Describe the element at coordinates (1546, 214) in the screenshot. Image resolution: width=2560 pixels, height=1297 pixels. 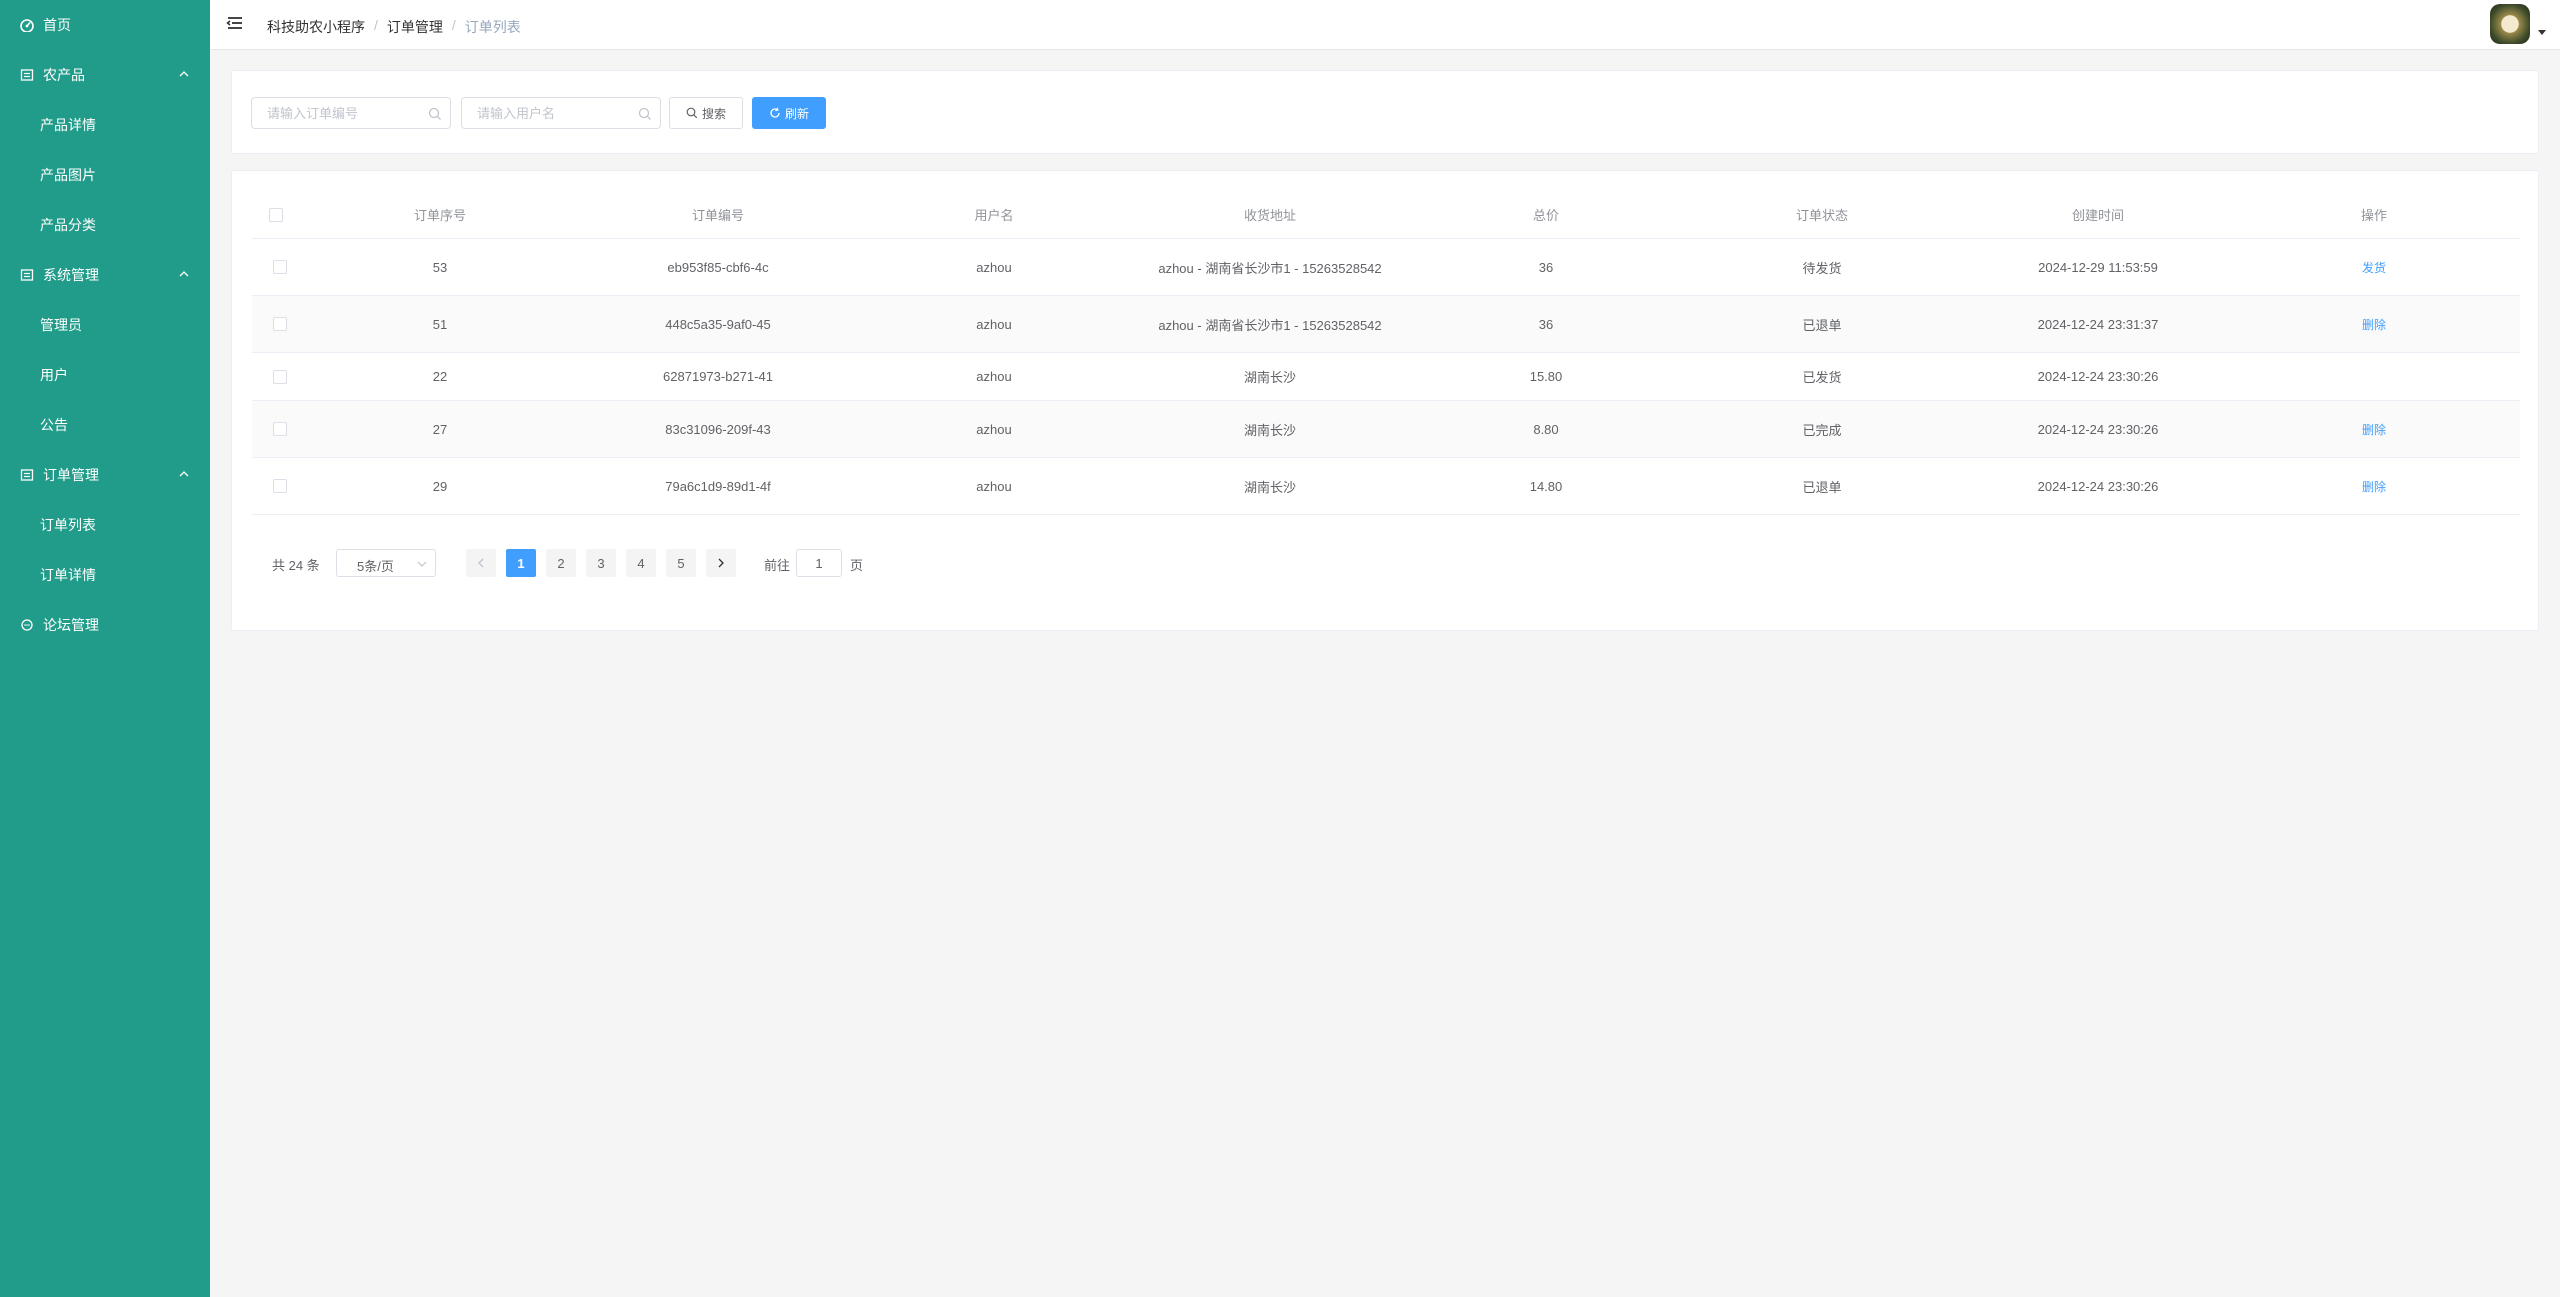
I see `column-header: 总价` at that location.